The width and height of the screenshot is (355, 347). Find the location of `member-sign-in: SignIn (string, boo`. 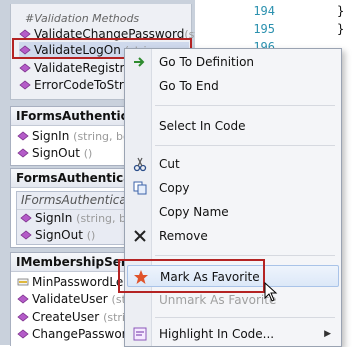

member-sign-in: SignIn (string, boo is located at coordinates (79, 218).